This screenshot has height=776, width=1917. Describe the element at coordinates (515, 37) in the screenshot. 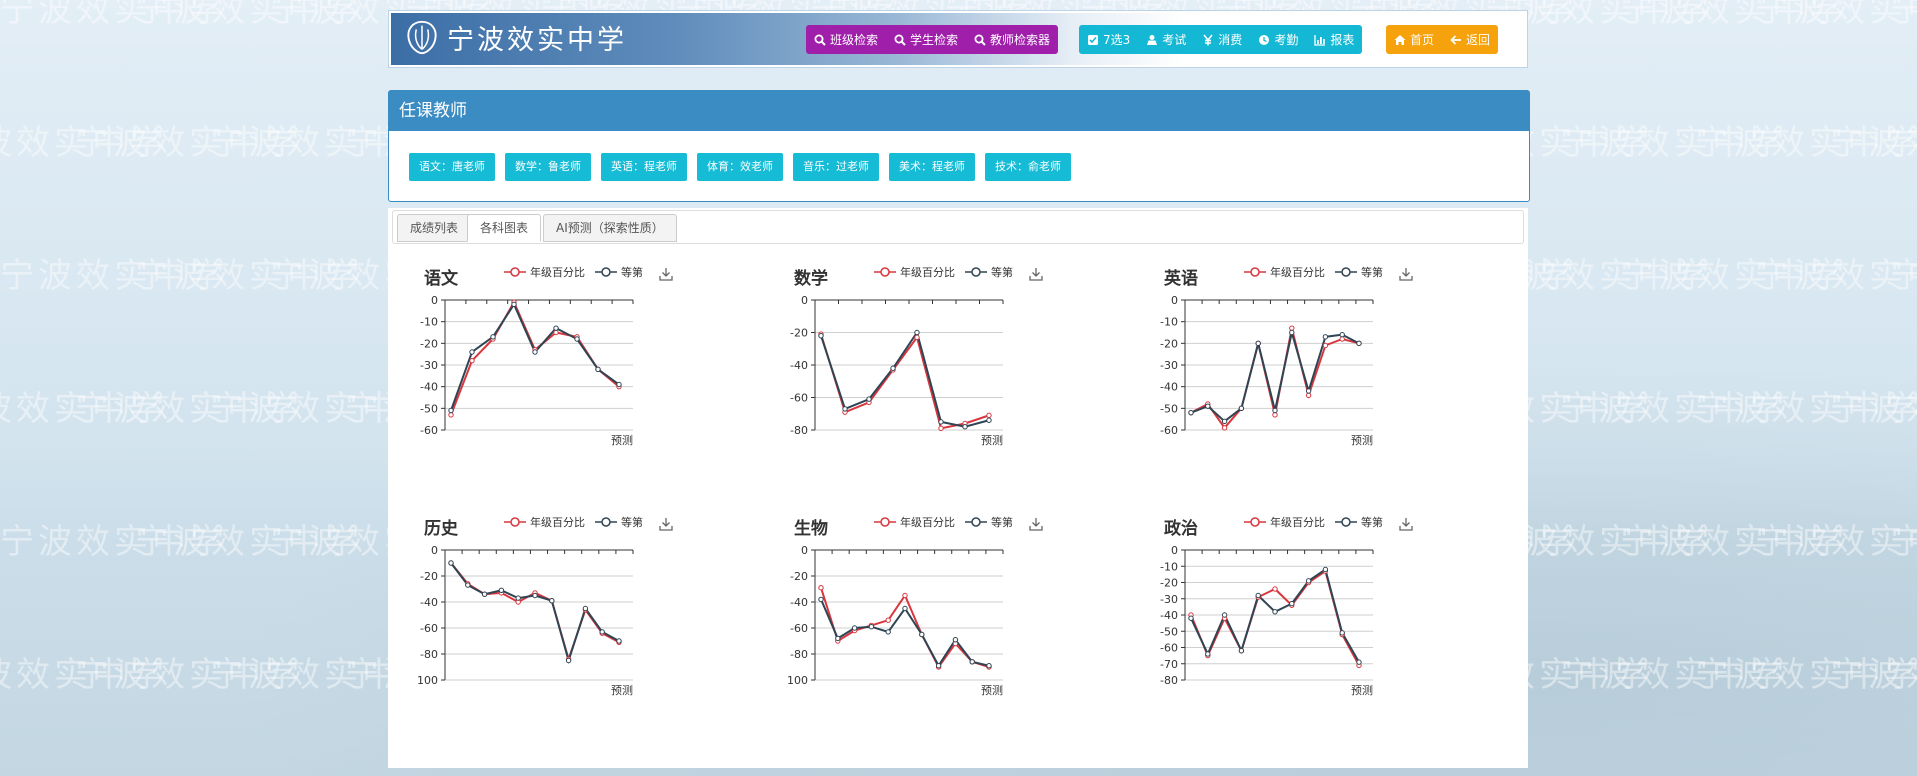

I see `school-logo: 宁波效实中学` at that location.